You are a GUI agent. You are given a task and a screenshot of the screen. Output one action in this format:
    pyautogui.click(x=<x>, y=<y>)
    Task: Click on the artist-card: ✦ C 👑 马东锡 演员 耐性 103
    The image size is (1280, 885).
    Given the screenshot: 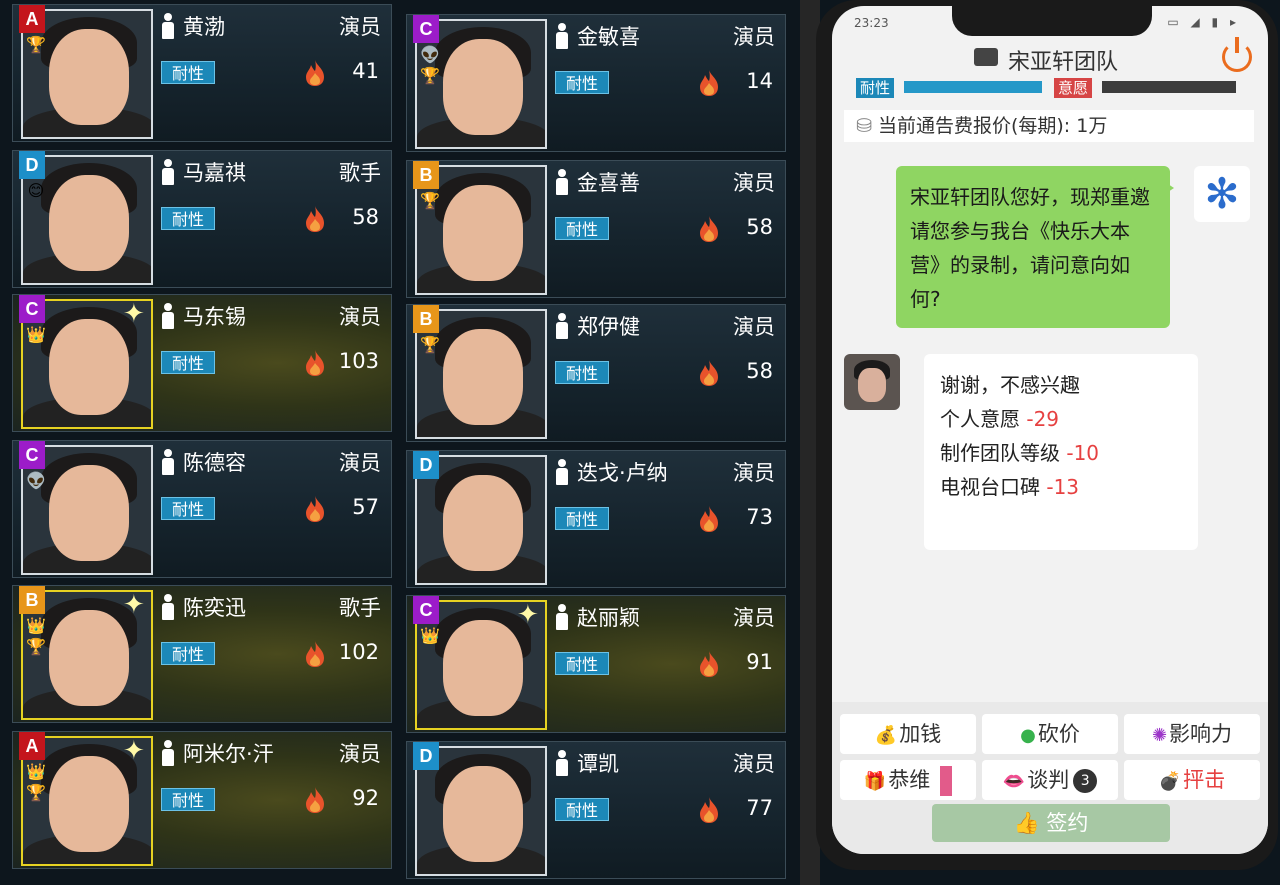 What is the action you would take?
    pyautogui.click(x=202, y=363)
    